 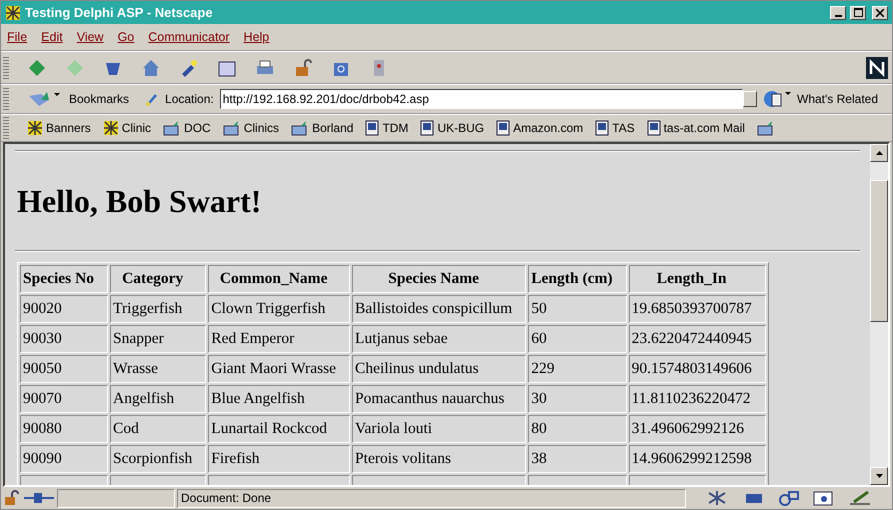 I want to click on table-cell: 90090, so click(x=64, y=459).